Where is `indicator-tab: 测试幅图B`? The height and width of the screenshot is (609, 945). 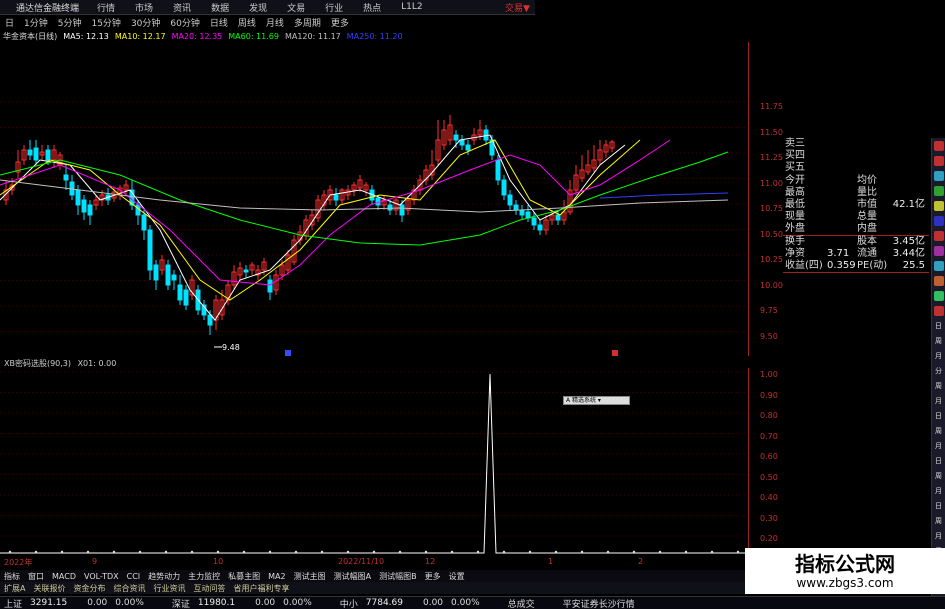
indicator-tab: 测试幅图B is located at coordinates (398, 576).